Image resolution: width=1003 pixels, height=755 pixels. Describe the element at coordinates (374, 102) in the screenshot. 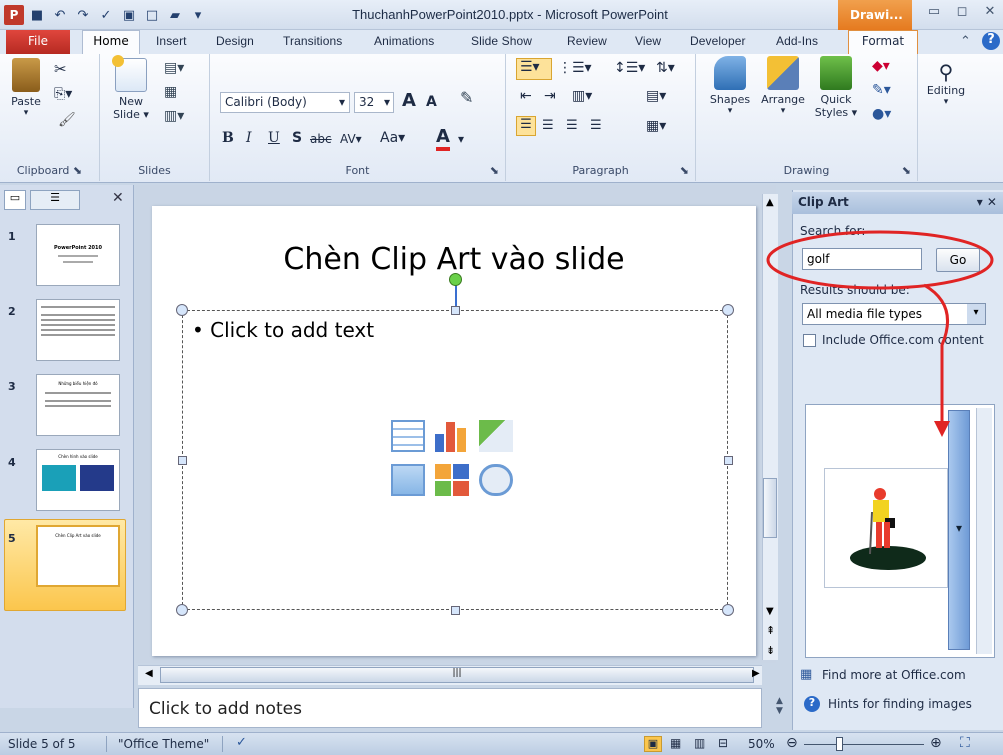

I see `font-size-combo: 32 ▾` at that location.